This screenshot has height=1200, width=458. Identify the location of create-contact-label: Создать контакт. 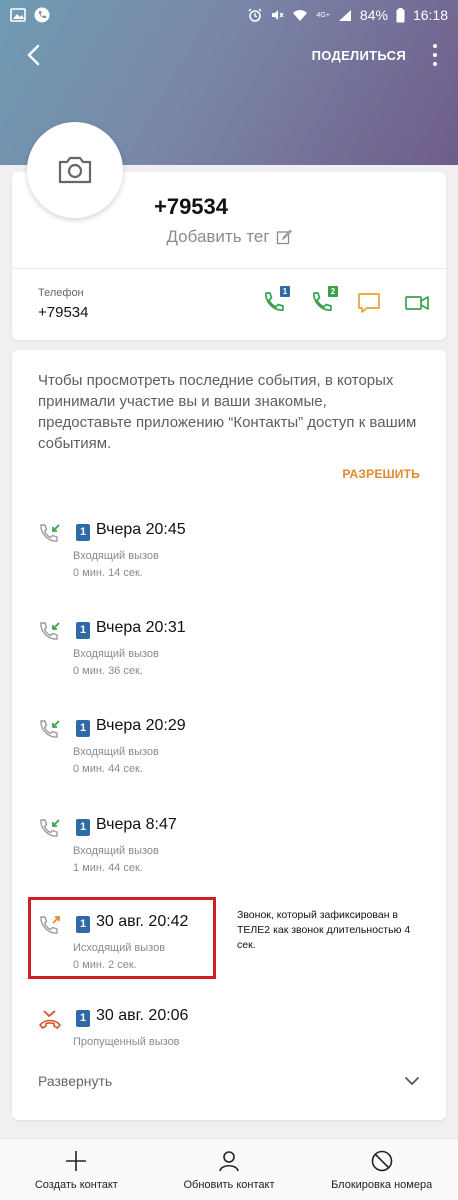
(76, 1184).